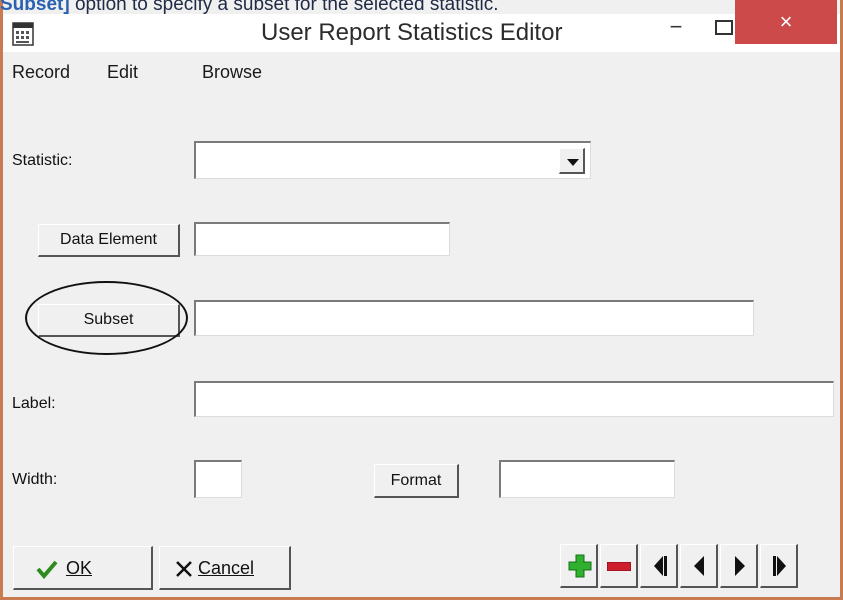 This screenshot has width=843, height=600. I want to click on close-icon: ×, so click(786, 21).